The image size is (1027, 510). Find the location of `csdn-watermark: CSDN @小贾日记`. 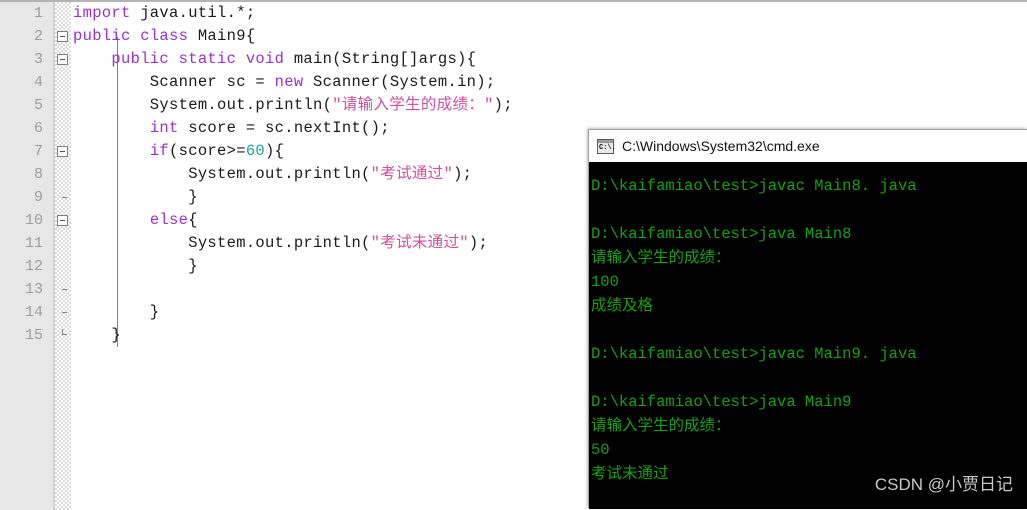

csdn-watermark: CSDN @小贾日记 is located at coordinates (943, 484).